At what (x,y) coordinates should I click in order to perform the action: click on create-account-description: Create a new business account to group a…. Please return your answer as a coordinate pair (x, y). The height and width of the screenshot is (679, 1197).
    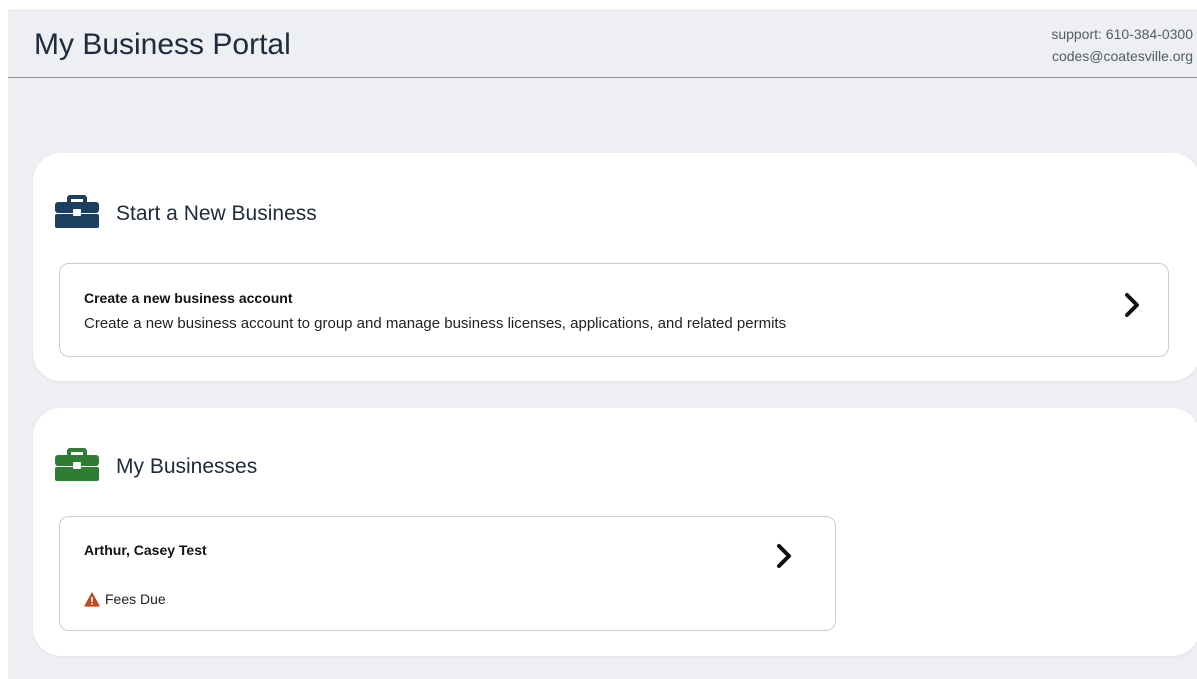
    Looking at the image, I should click on (435, 323).